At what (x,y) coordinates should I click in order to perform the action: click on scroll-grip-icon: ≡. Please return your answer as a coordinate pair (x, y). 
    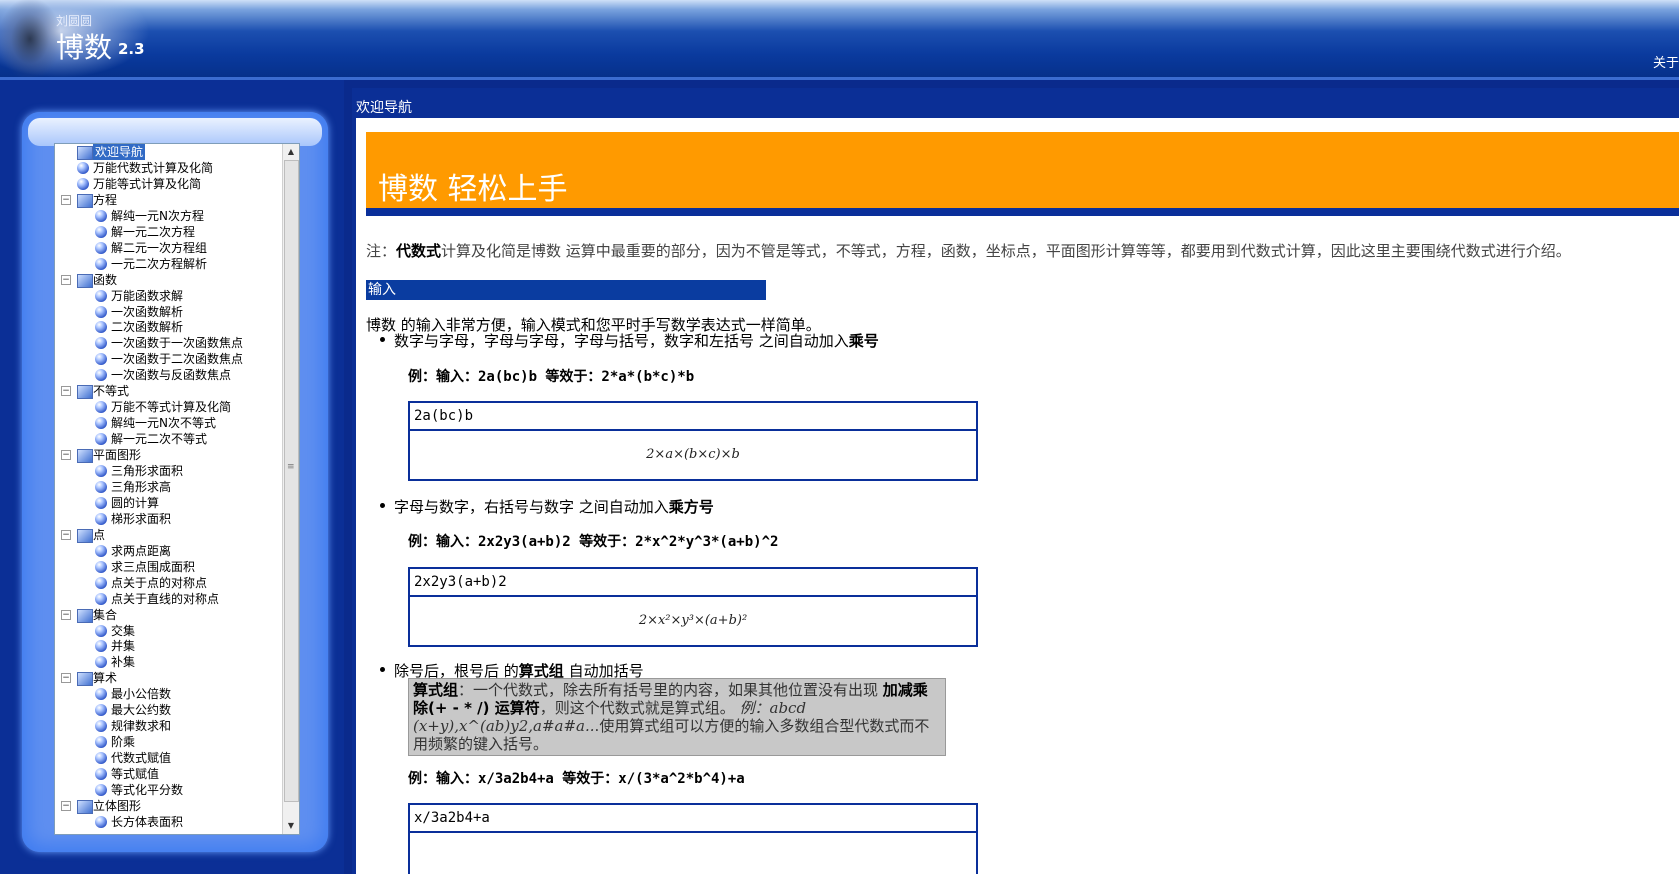
    Looking at the image, I should click on (291, 467).